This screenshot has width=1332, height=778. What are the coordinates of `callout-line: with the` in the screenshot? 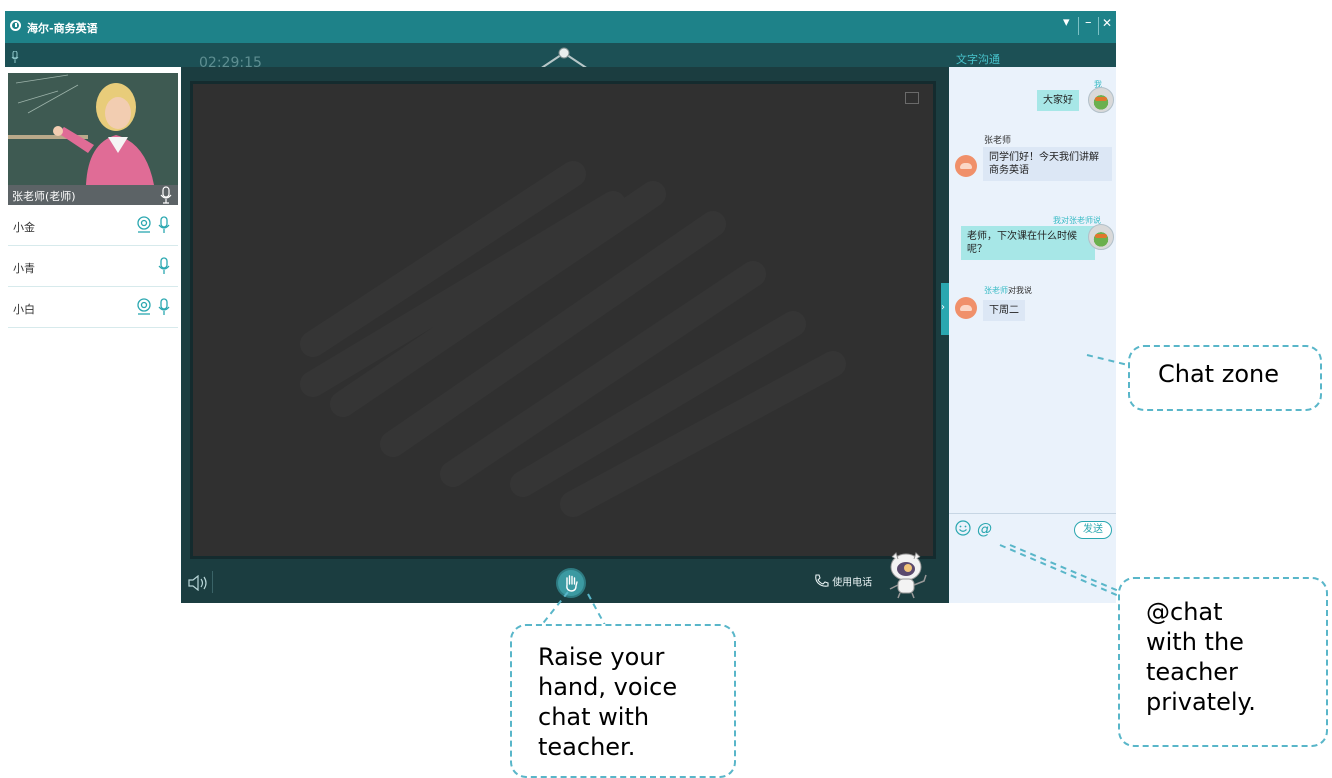 It's located at (1195, 642).